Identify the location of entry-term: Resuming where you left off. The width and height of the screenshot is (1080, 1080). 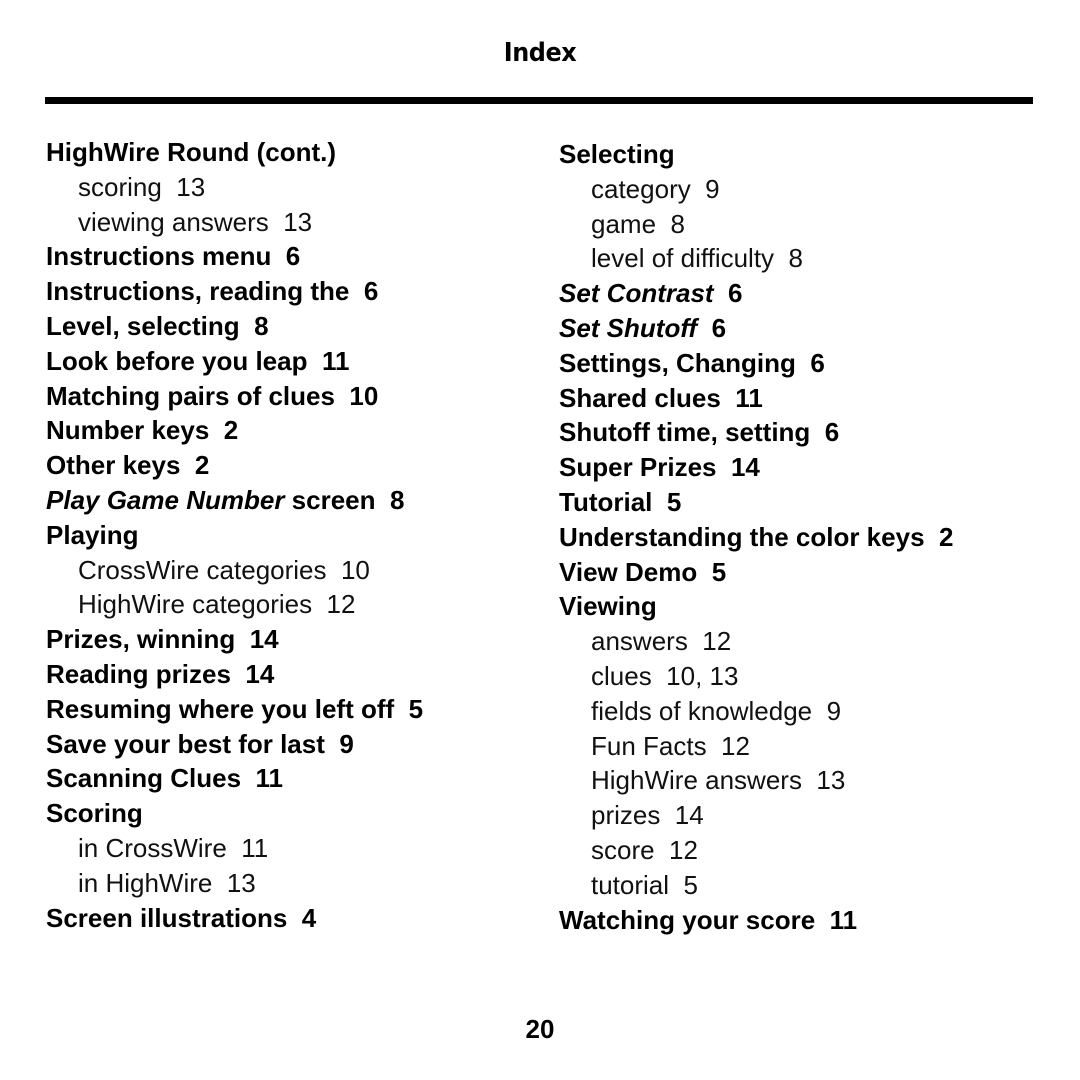
(220, 708).